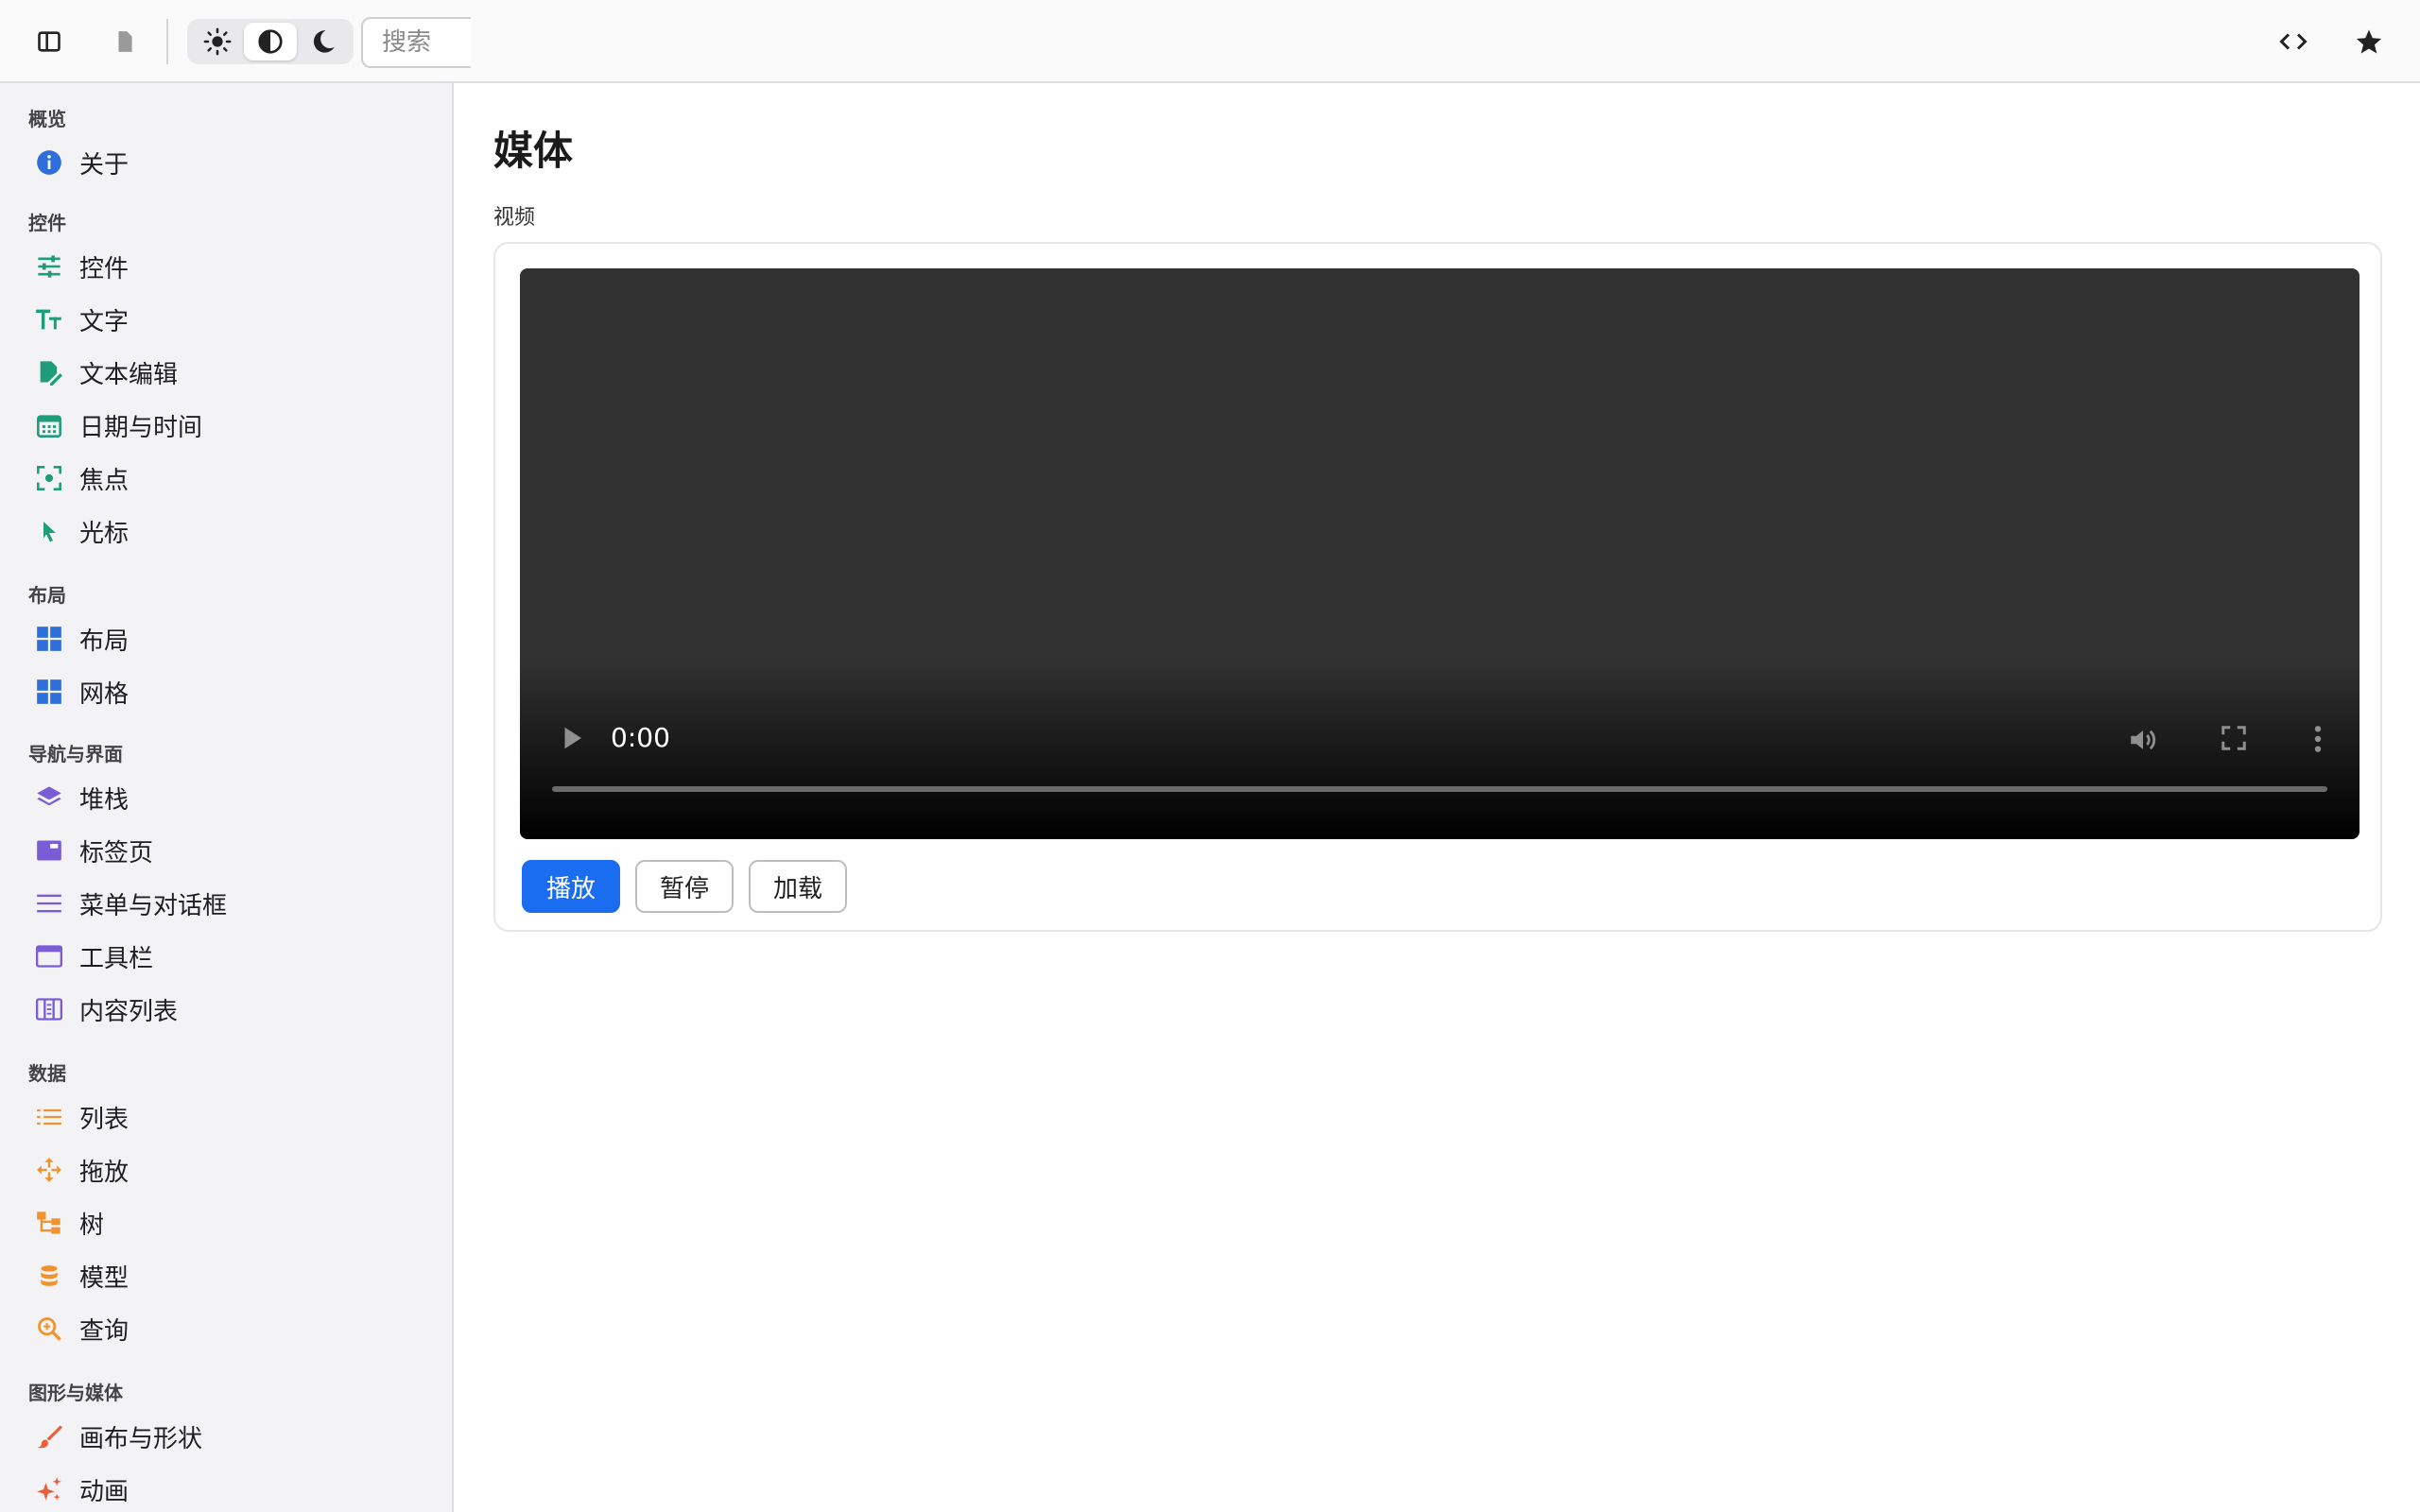 The width and height of the screenshot is (2420, 1512). Describe the element at coordinates (47, 119) in the screenshot. I see `sidebar-section-title: 概览` at that location.